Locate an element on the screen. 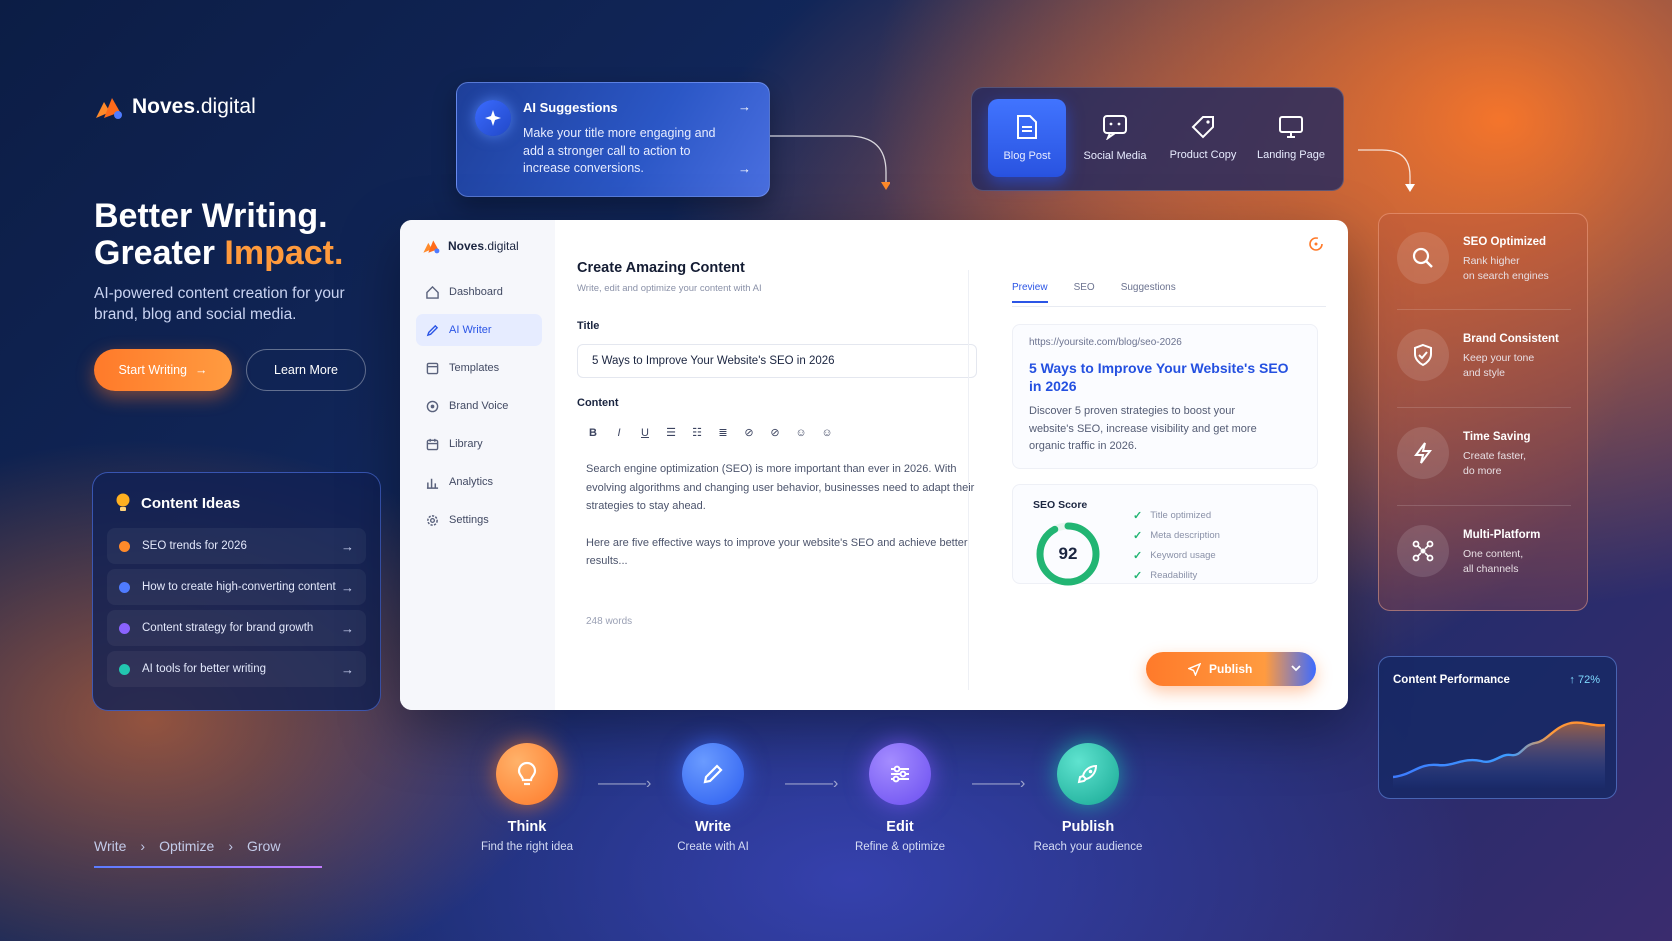  word-count: 248 words is located at coordinates (609, 621).